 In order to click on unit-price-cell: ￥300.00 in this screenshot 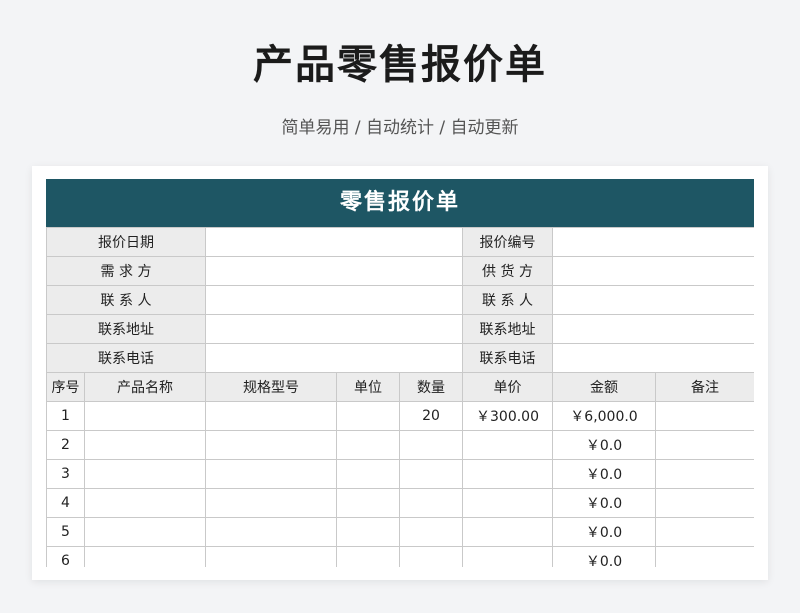, I will do `click(507, 416)`.